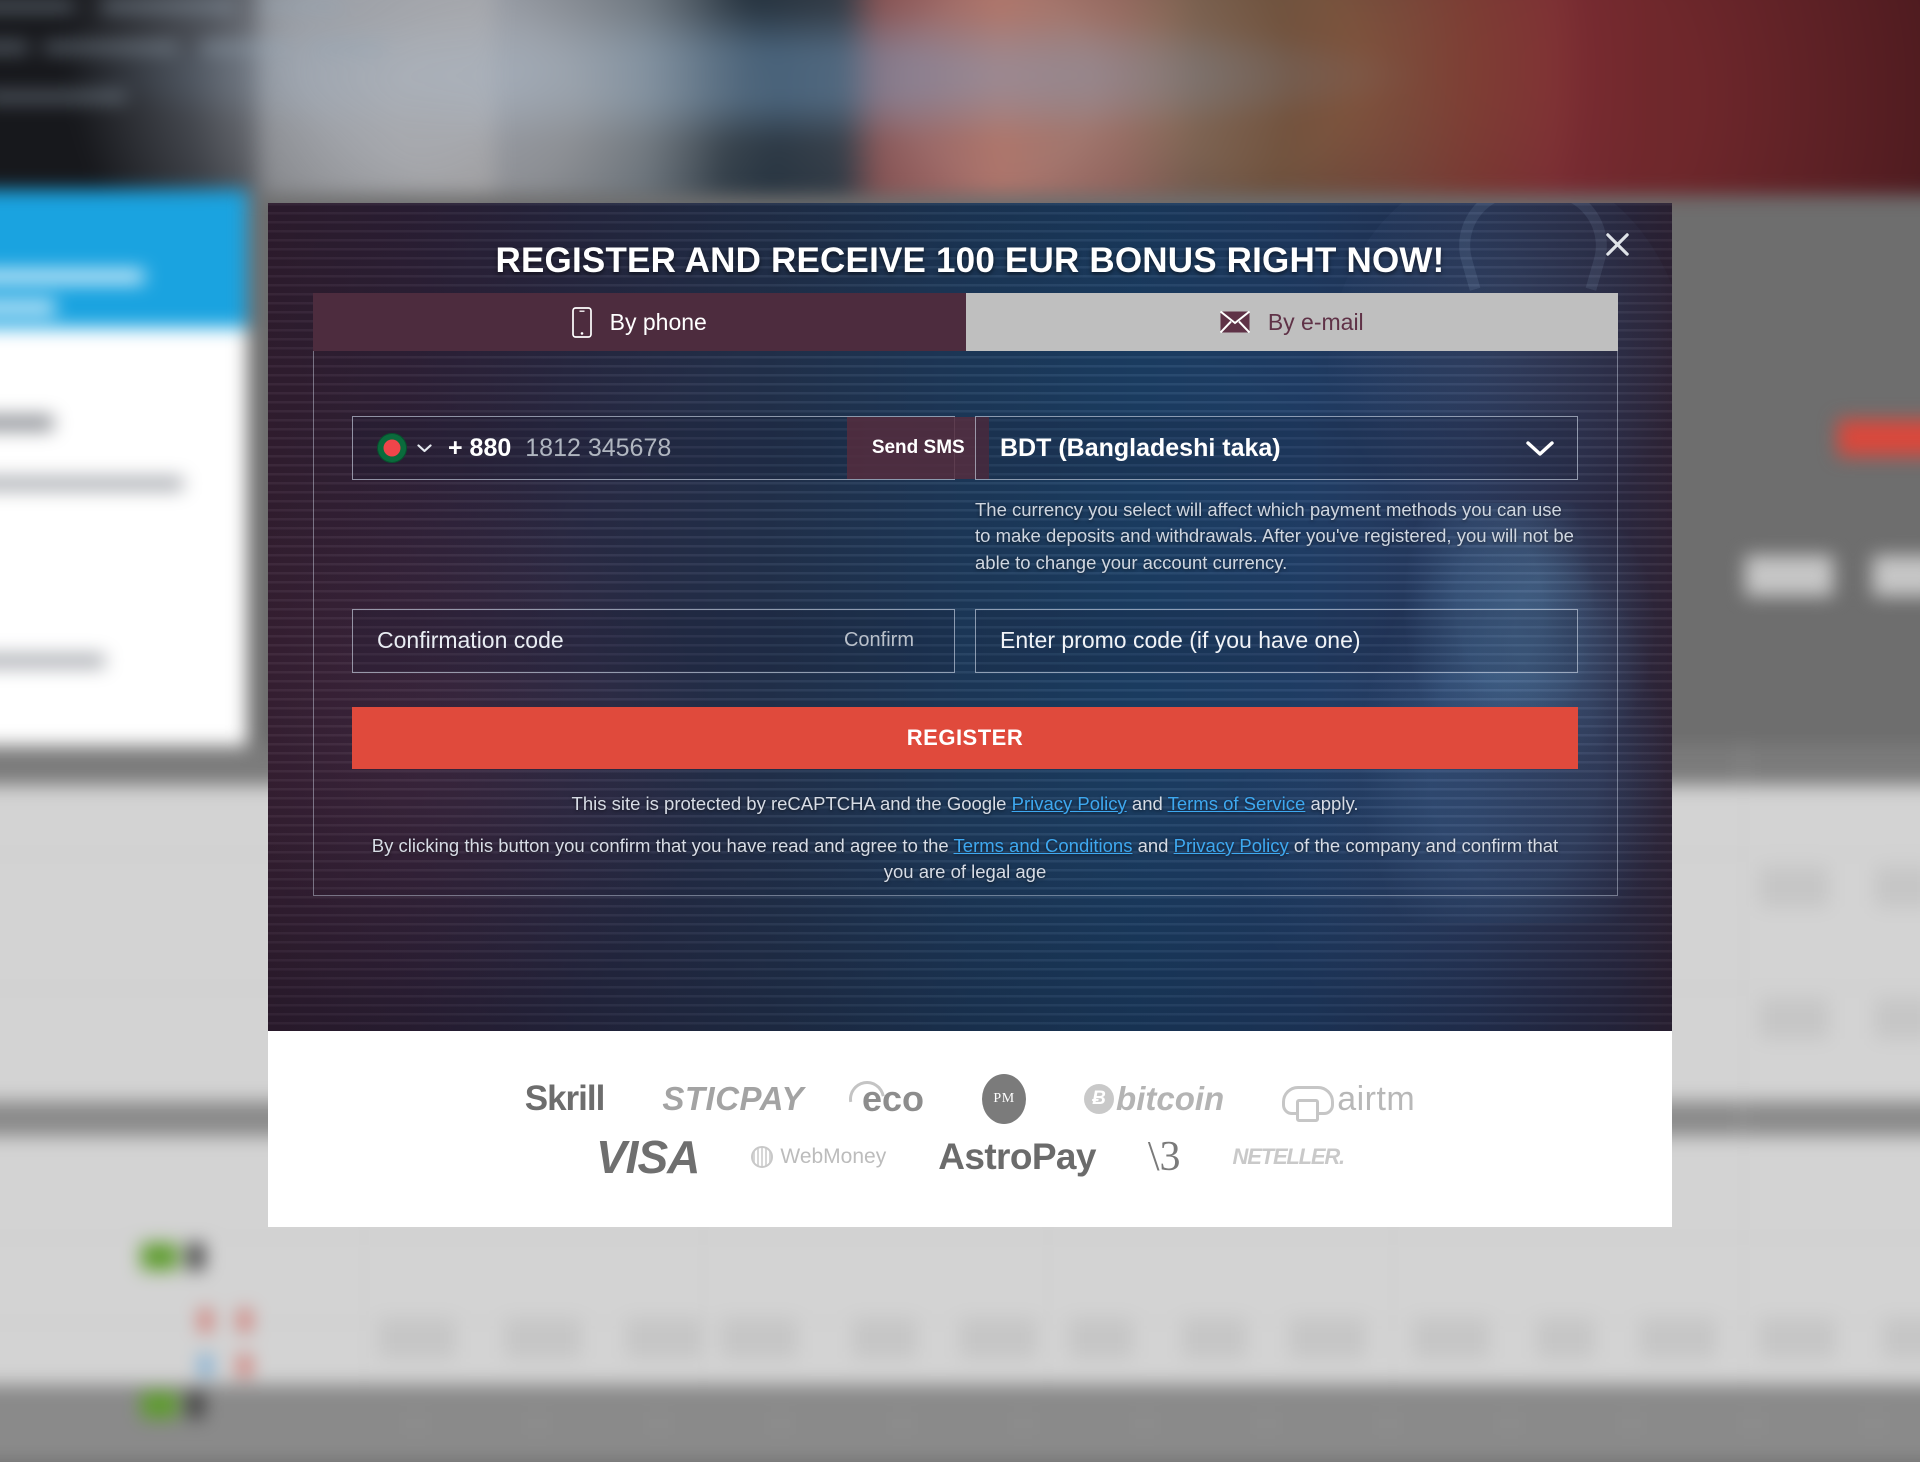 This screenshot has width=1920, height=1462. I want to click on payment-logos-row-1: Skrill STICPAY eco PM Ƀbitcoin airtm, so click(970, 1099).